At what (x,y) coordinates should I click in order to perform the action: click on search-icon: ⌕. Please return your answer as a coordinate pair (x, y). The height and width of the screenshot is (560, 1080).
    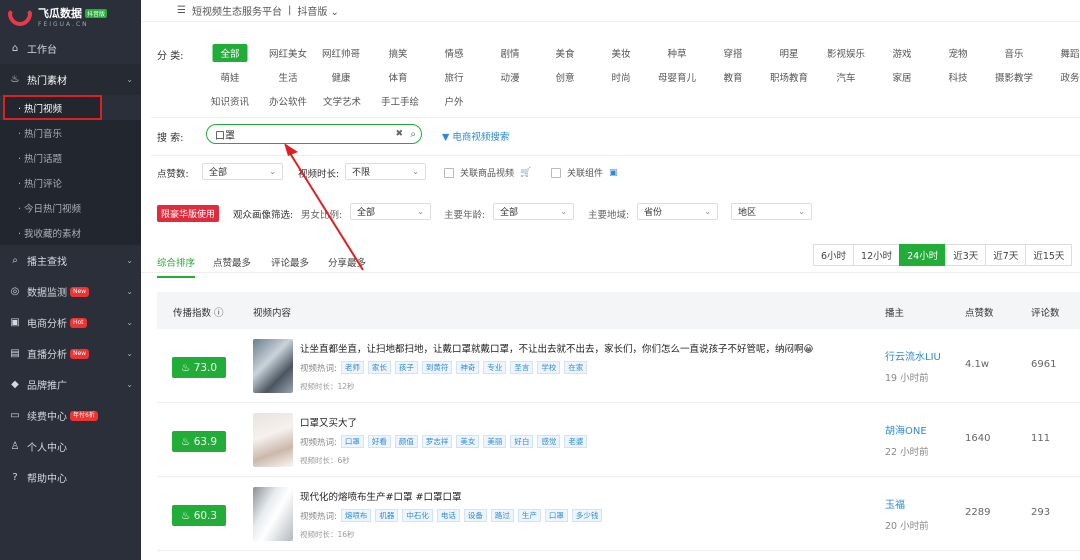
    Looking at the image, I should click on (413, 134).